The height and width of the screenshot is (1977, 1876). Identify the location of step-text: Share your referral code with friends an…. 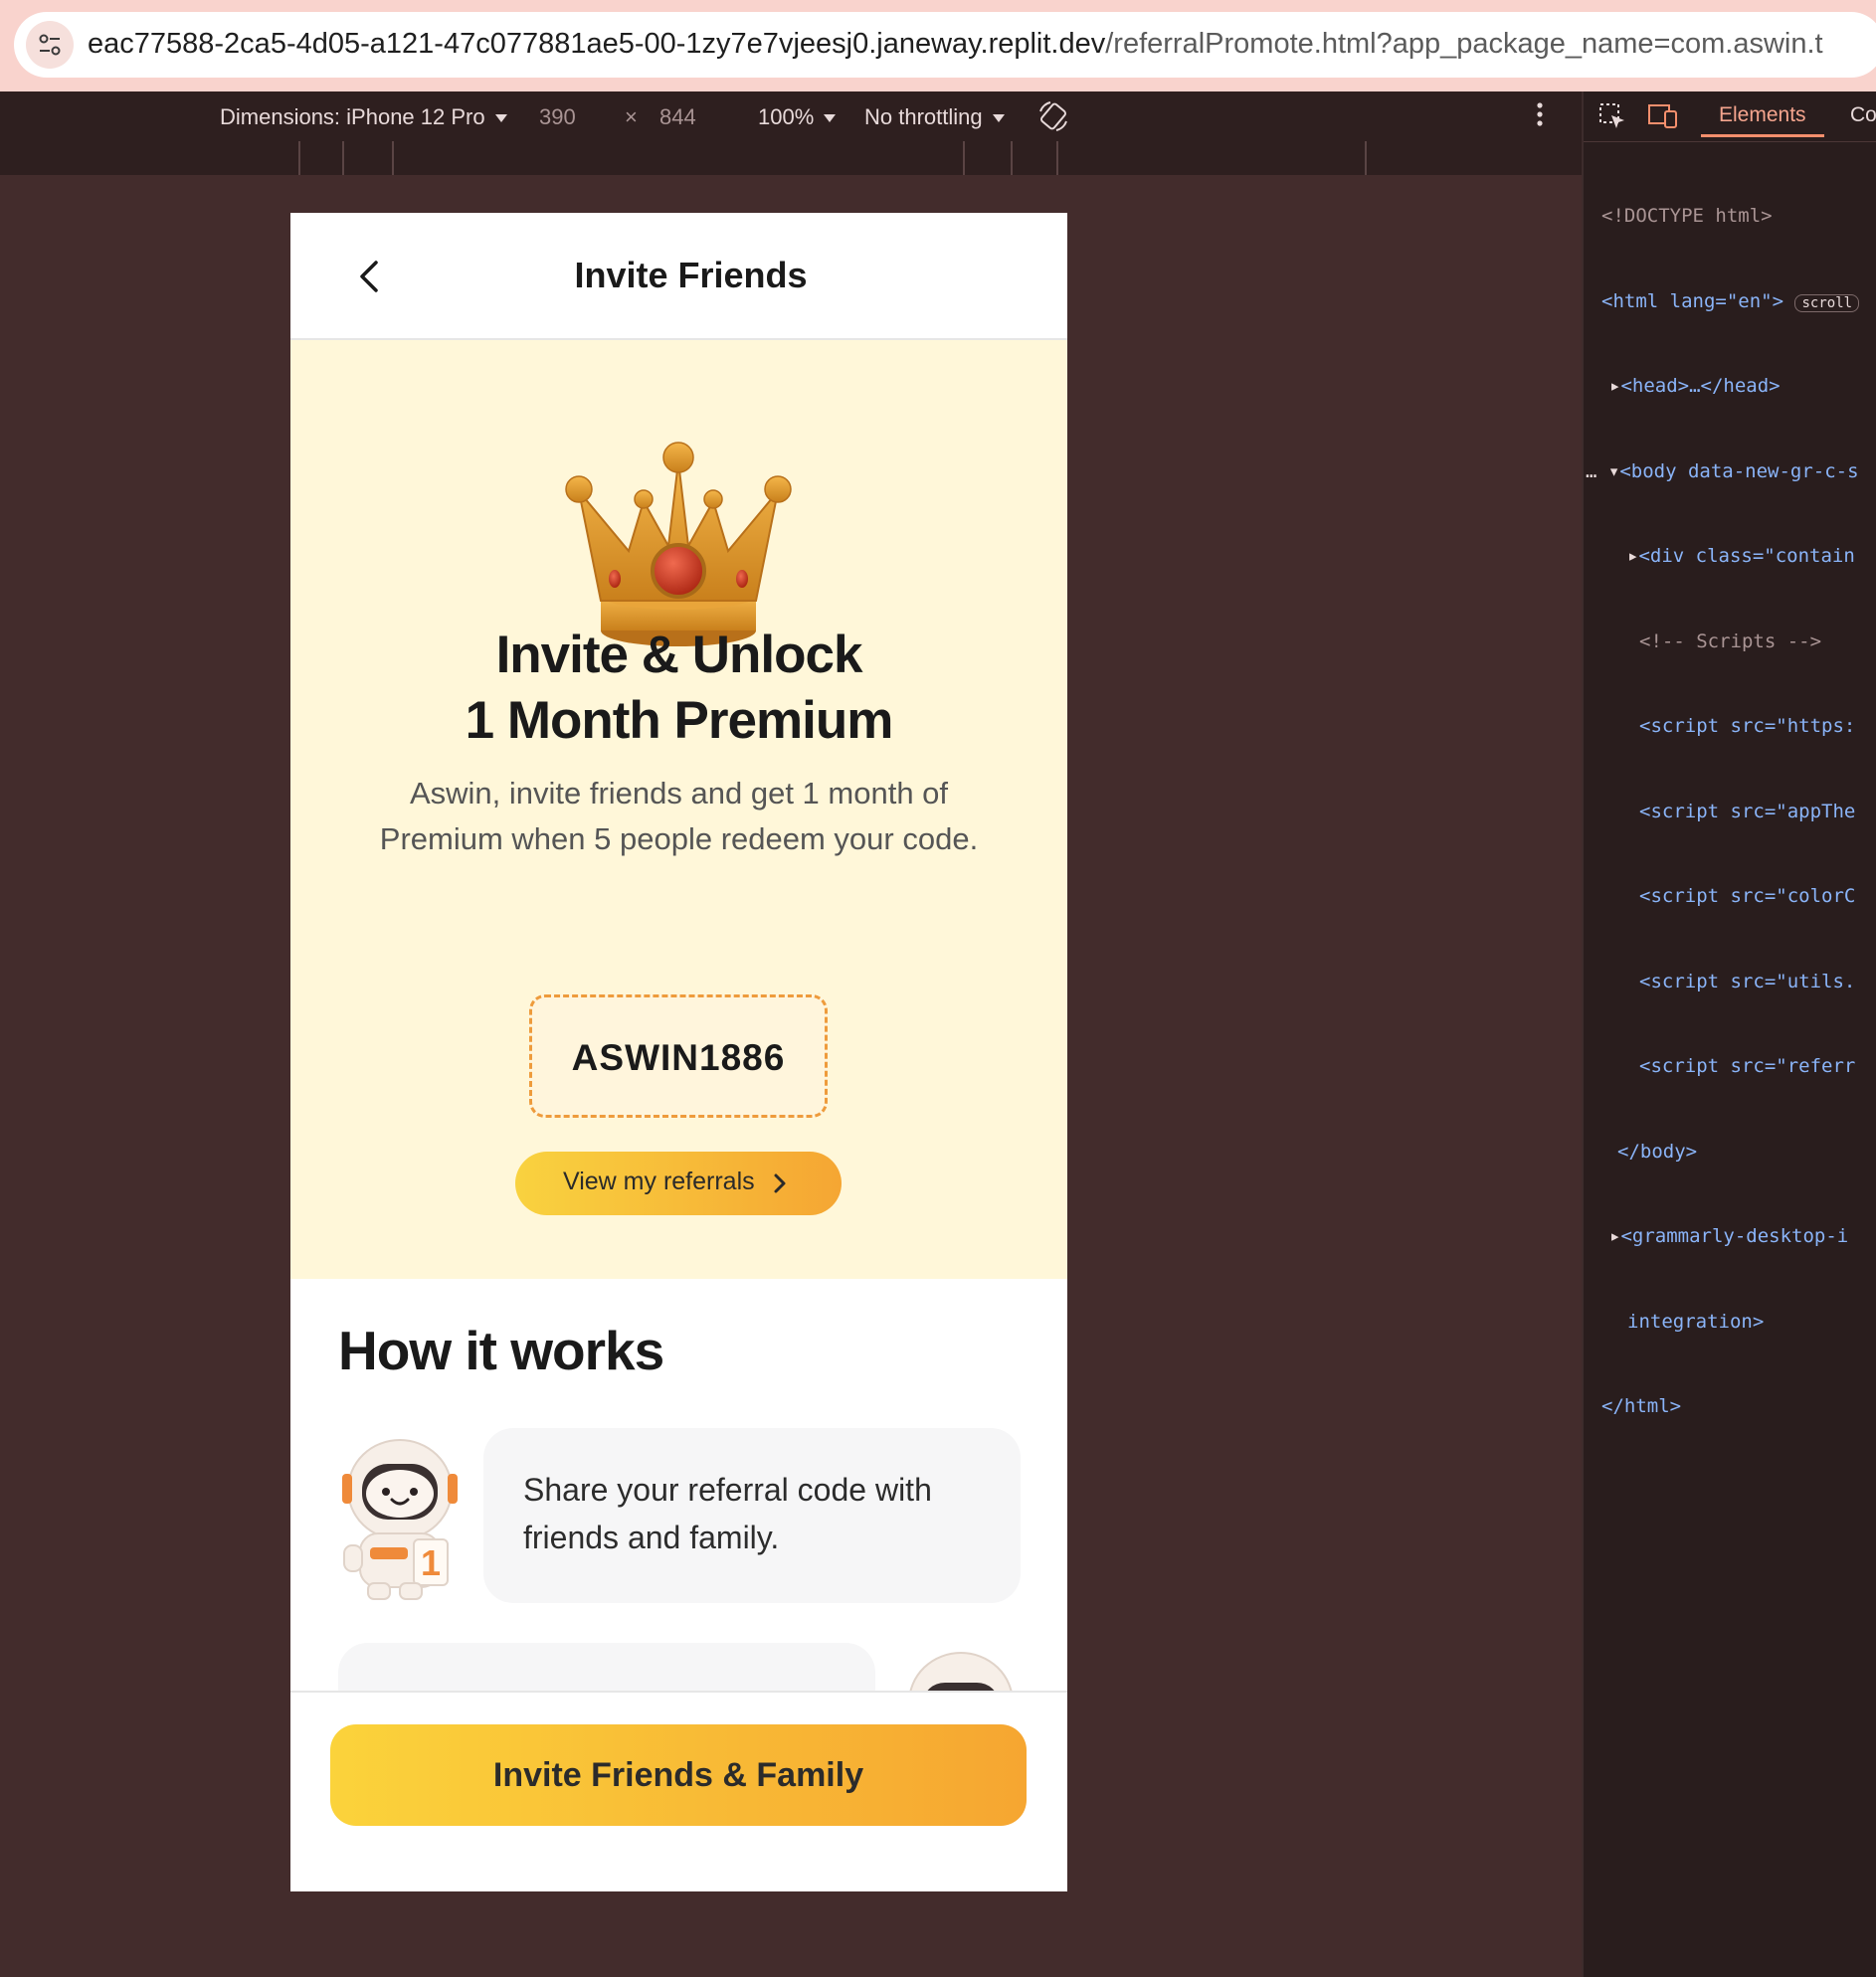
(727, 1514).